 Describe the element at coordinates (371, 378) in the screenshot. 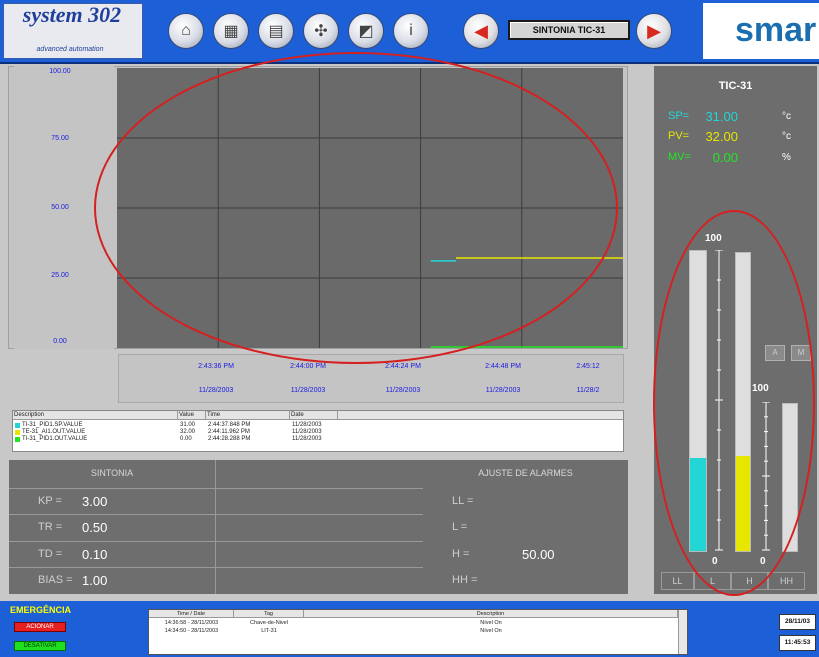

I see `x-axis` at that location.